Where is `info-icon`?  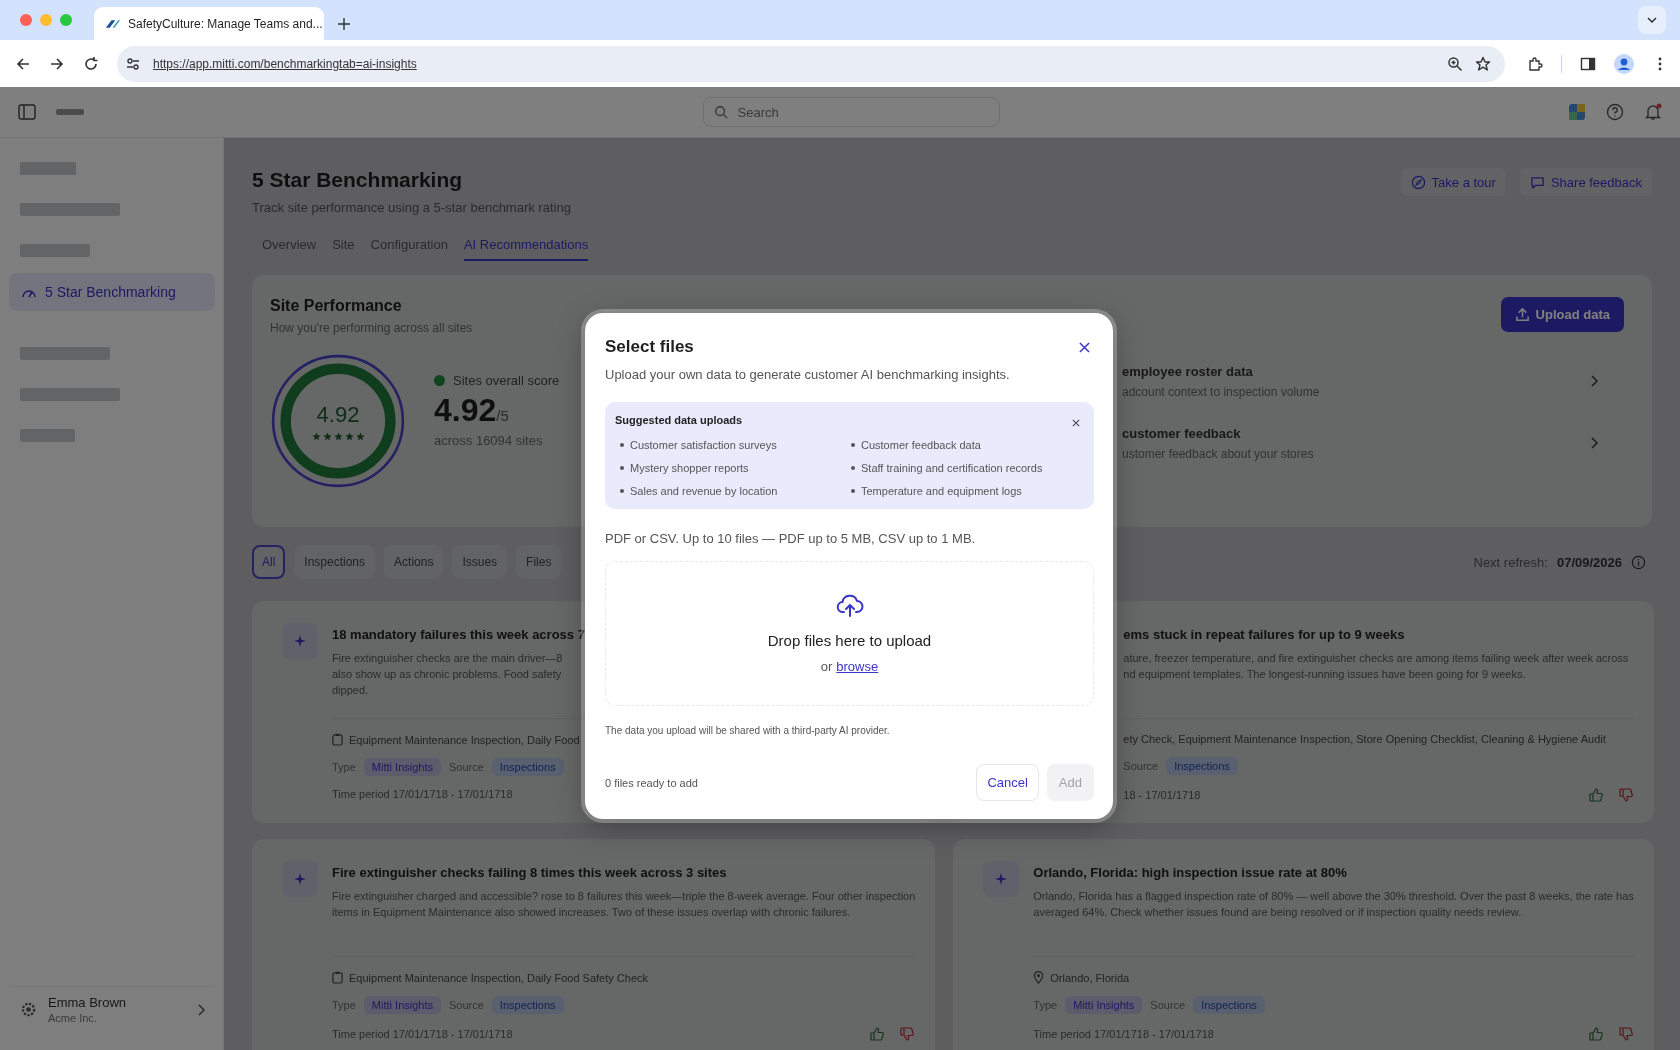 info-icon is located at coordinates (1638, 562).